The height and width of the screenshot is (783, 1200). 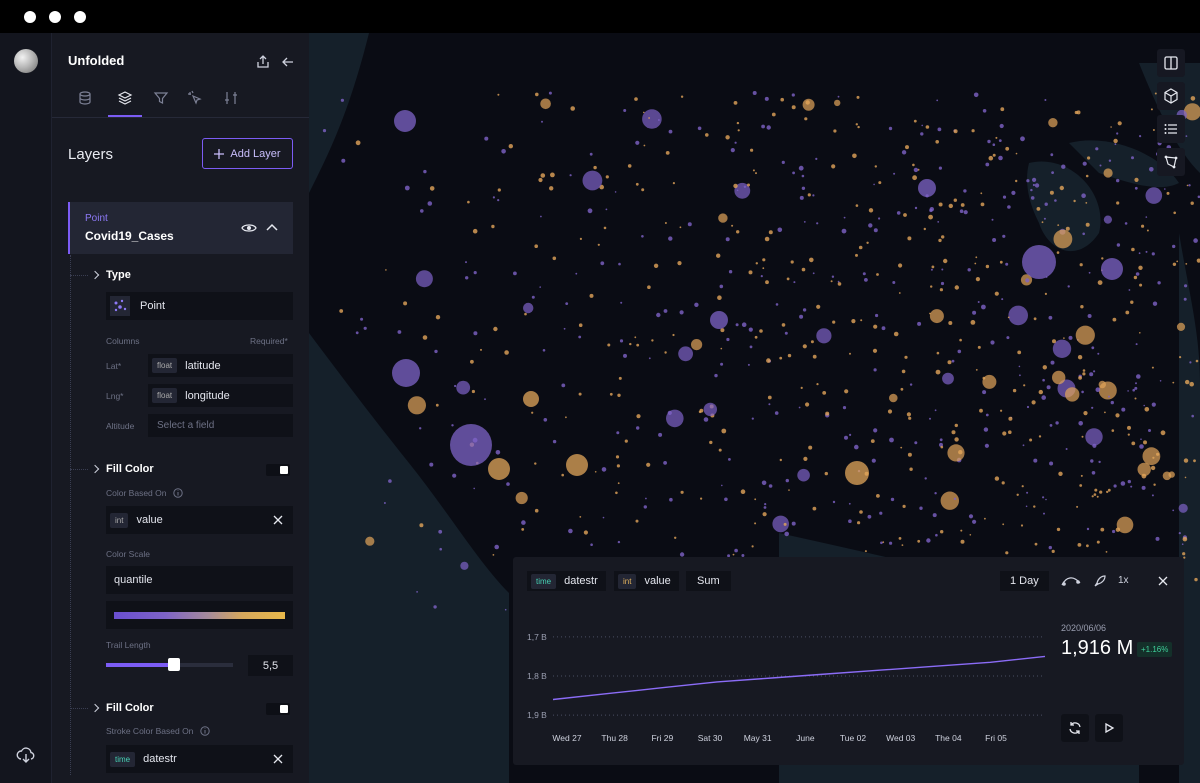 I want to click on rocket-icon, so click(x=1100, y=581).